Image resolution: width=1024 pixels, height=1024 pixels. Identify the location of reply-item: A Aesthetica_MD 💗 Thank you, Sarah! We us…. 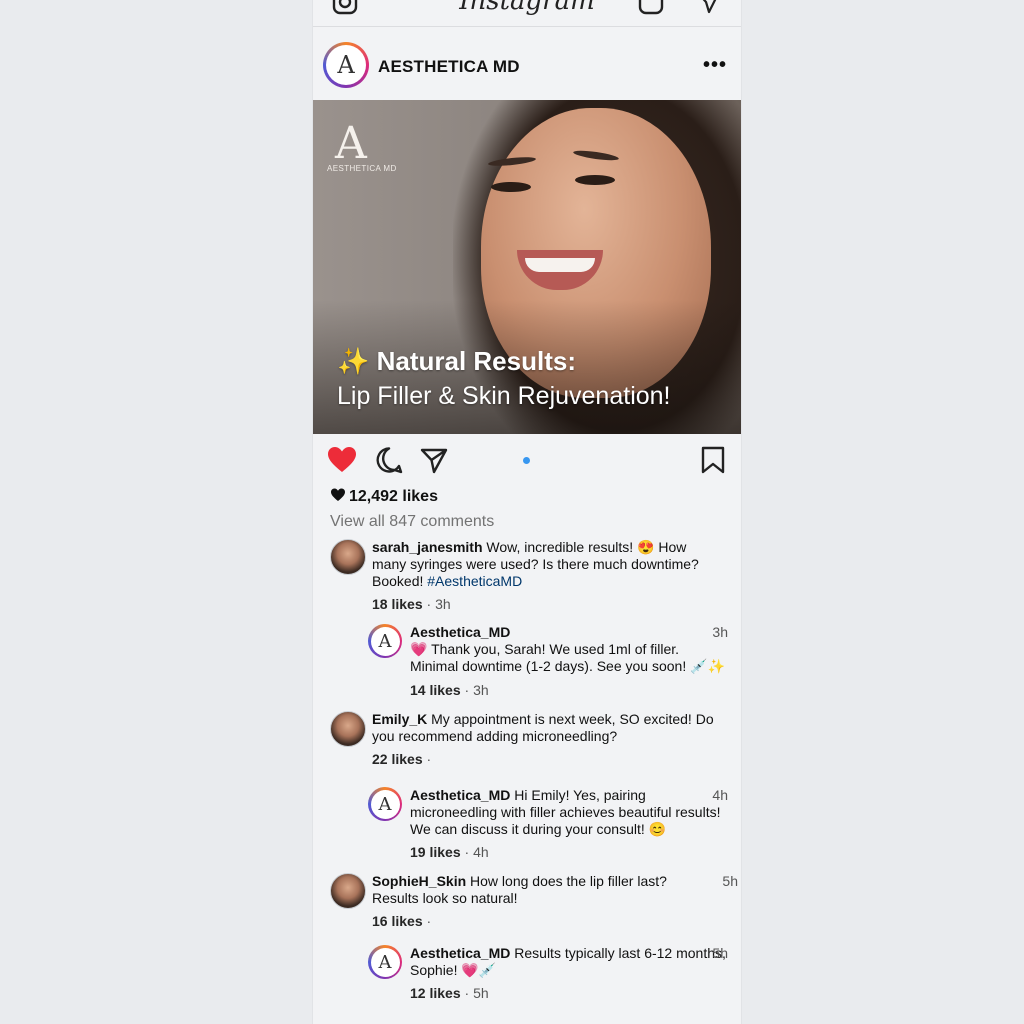
(554, 664).